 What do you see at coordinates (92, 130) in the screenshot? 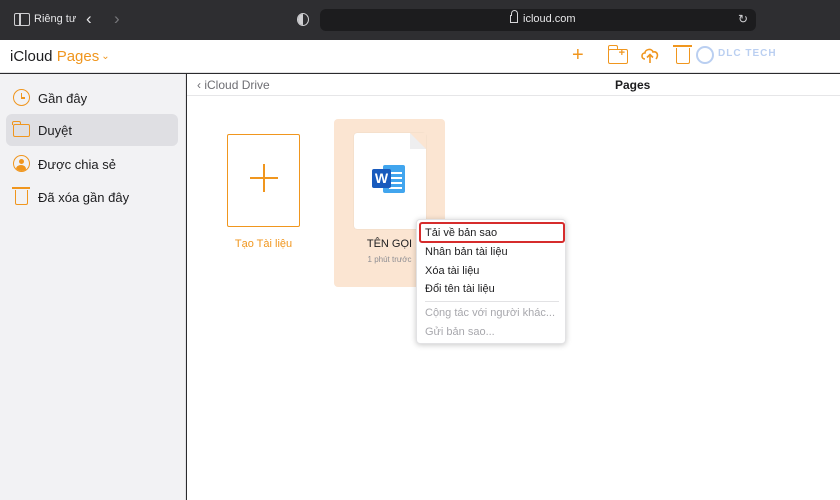
I see `sidebar-item-browse: Duyệt` at bounding box center [92, 130].